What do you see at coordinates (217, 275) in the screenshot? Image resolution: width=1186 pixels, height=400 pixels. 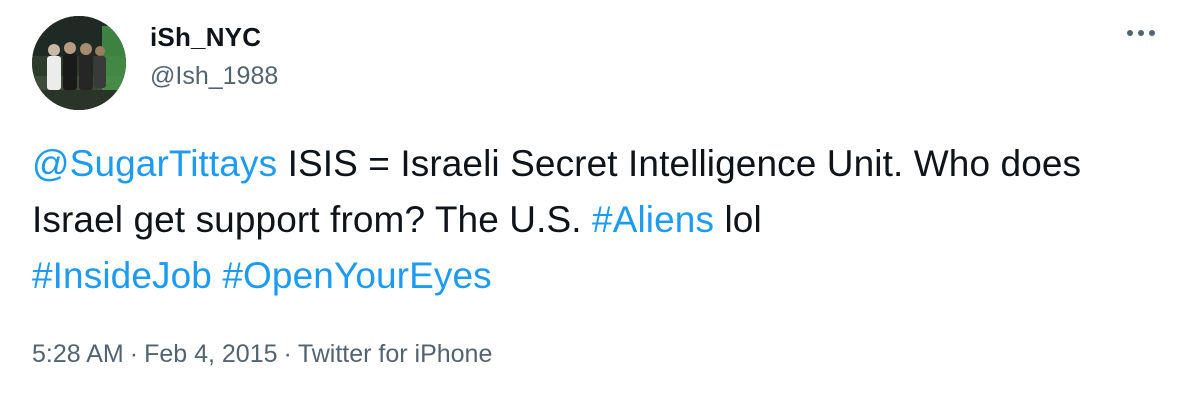 I see `tweet-text-segment` at bounding box center [217, 275].